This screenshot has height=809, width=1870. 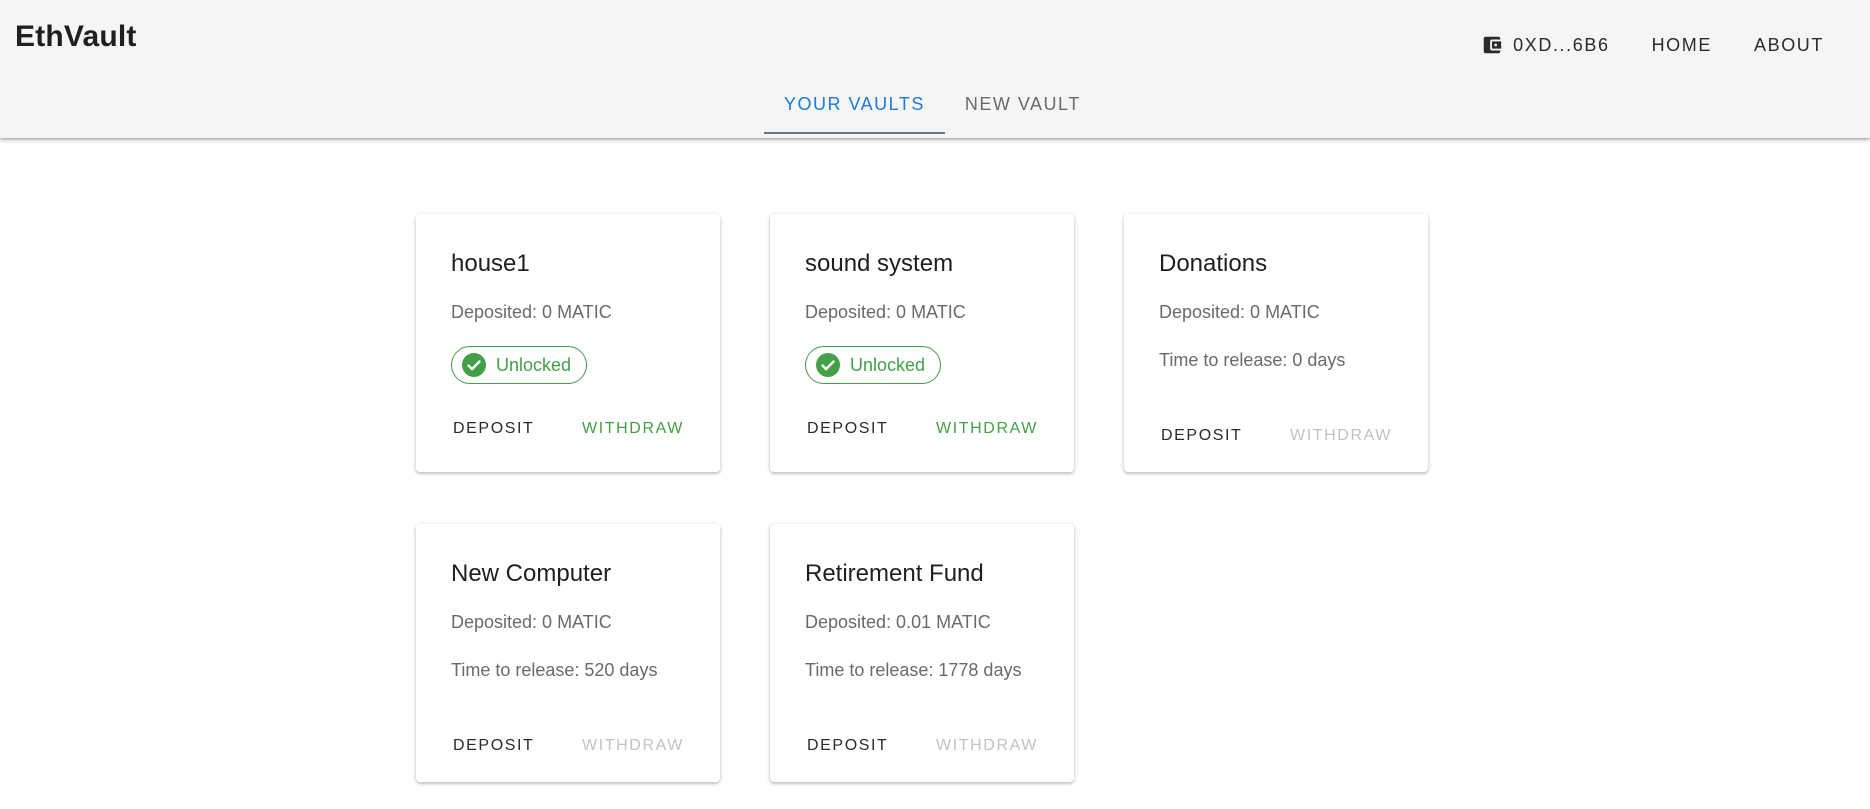 I want to click on vault-name: sound system, so click(x=879, y=263).